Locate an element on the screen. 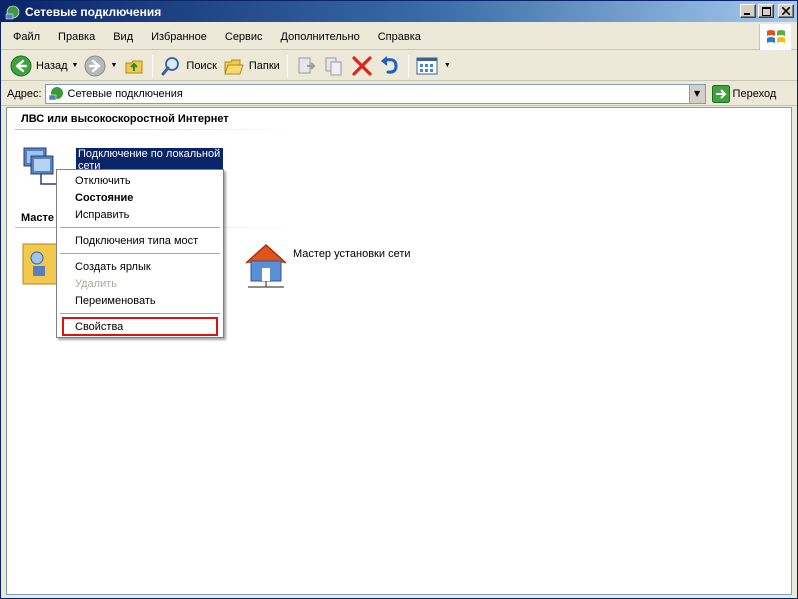 This screenshot has height=599, width=798. group-title-wizard: Масте is located at coordinates (38, 218).